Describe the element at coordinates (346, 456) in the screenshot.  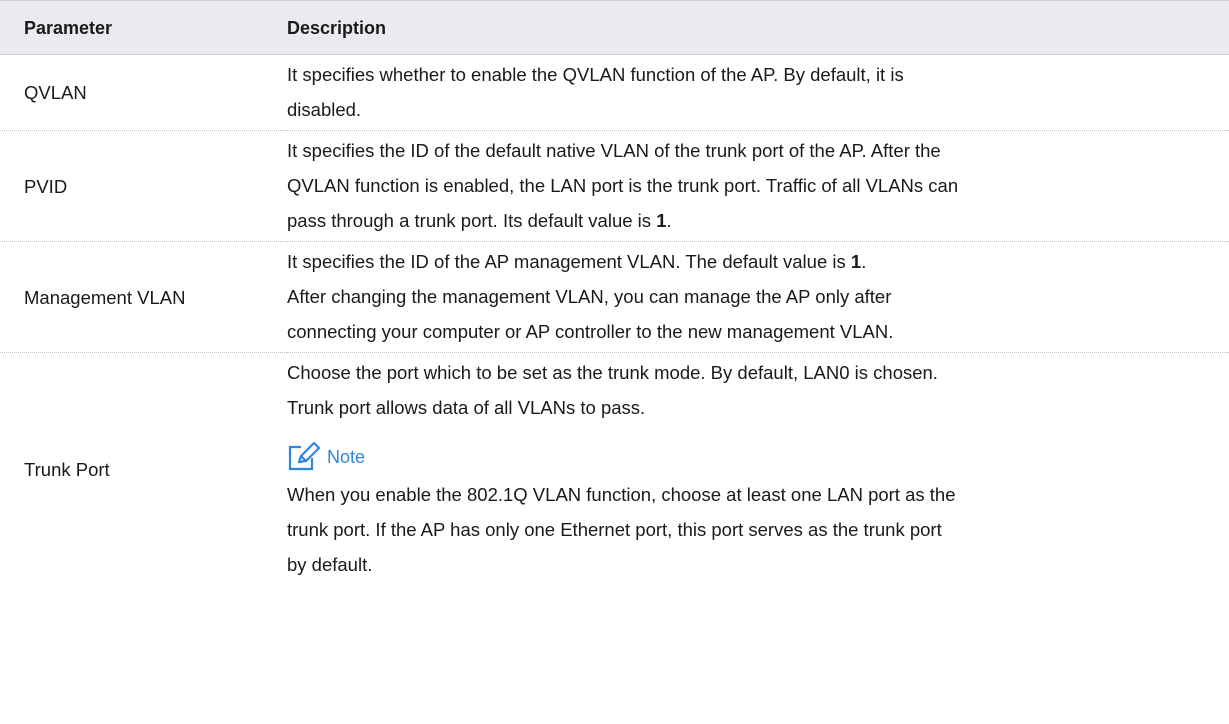
I see `note-label: Note` at that location.